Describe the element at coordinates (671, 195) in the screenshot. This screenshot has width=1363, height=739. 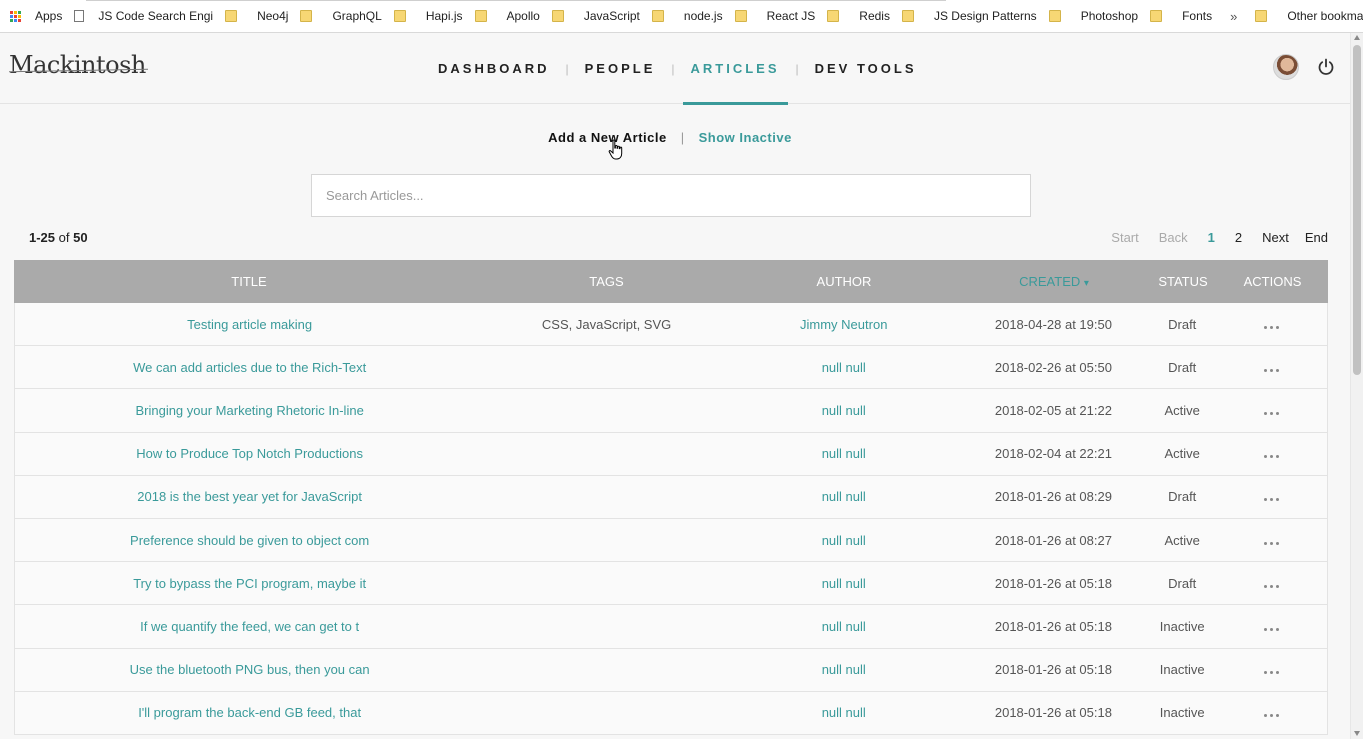
I see `search-articles-input` at that location.